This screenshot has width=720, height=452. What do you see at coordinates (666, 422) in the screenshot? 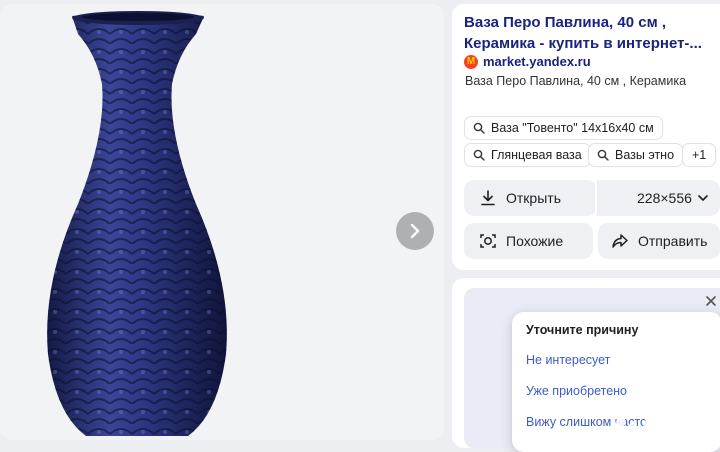
I see `svg-text: Avito` at bounding box center [666, 422].